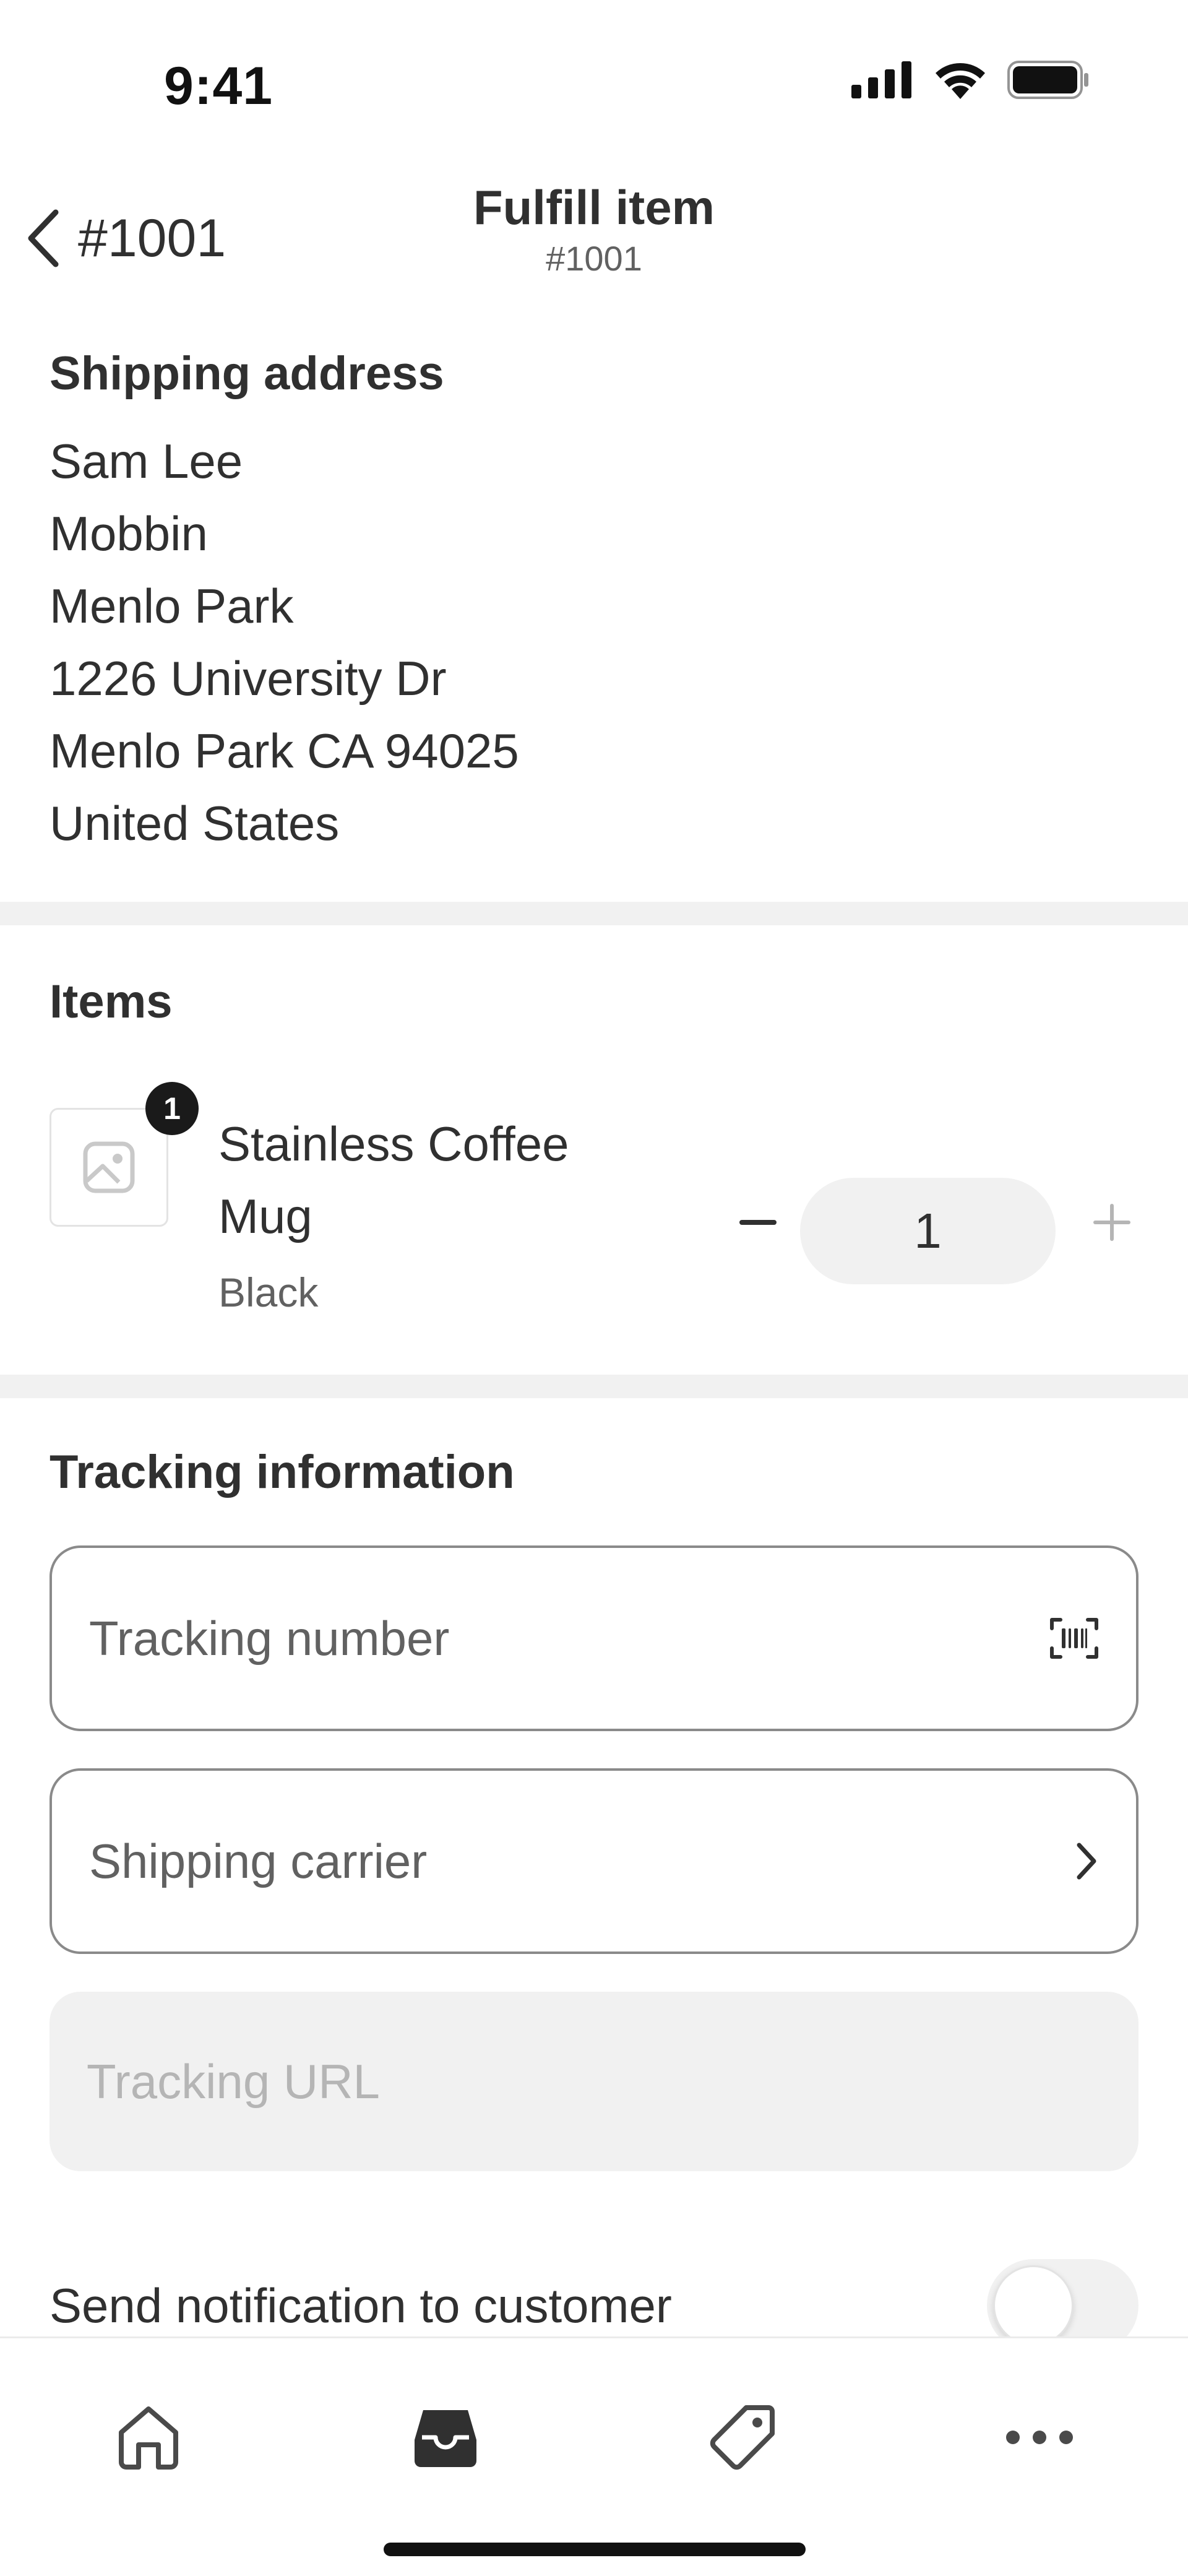 The image size is (1188, 2576). I want to click on decrement-button, so click(758, 1222).